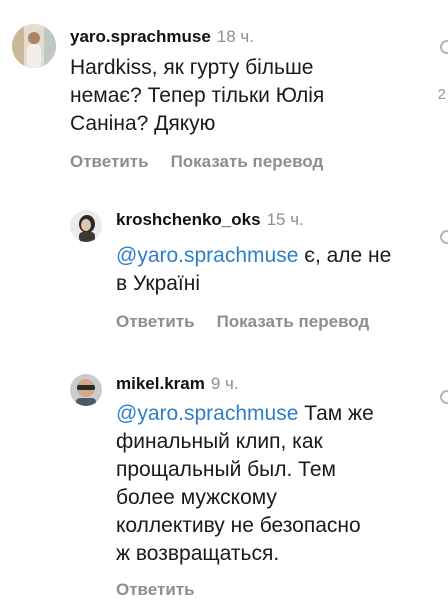 Image resolution: width=448 pixels, height=600 pixels. Describe the element at coordinates (226, 469) in the screenshot. I see `comment-line: прощальный был. Тем` at that location.